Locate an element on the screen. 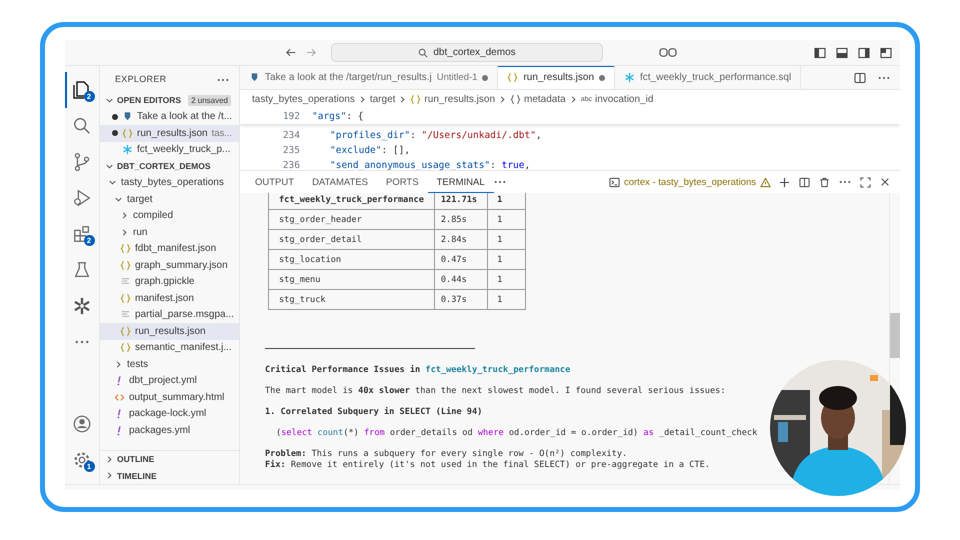  file-name: fdbt_manifest.json is located at coordinates (175, 248).